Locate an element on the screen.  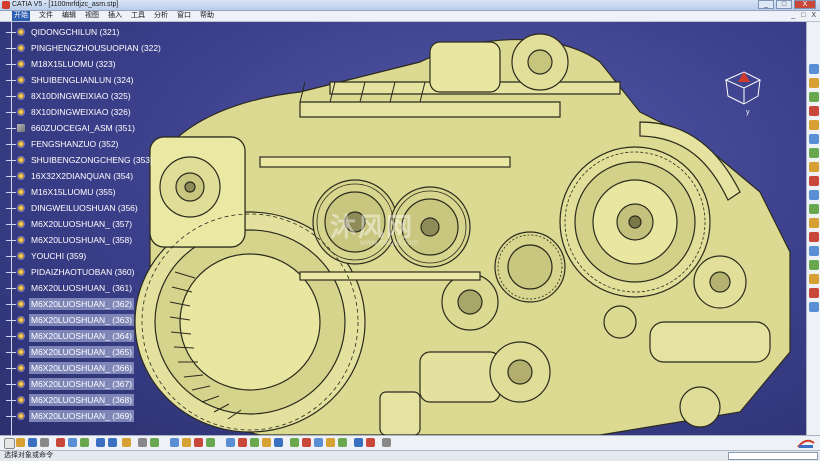
tree-item-selected: M6X20LUOSHUAN_ (367) is located at coordinates (70, 384).